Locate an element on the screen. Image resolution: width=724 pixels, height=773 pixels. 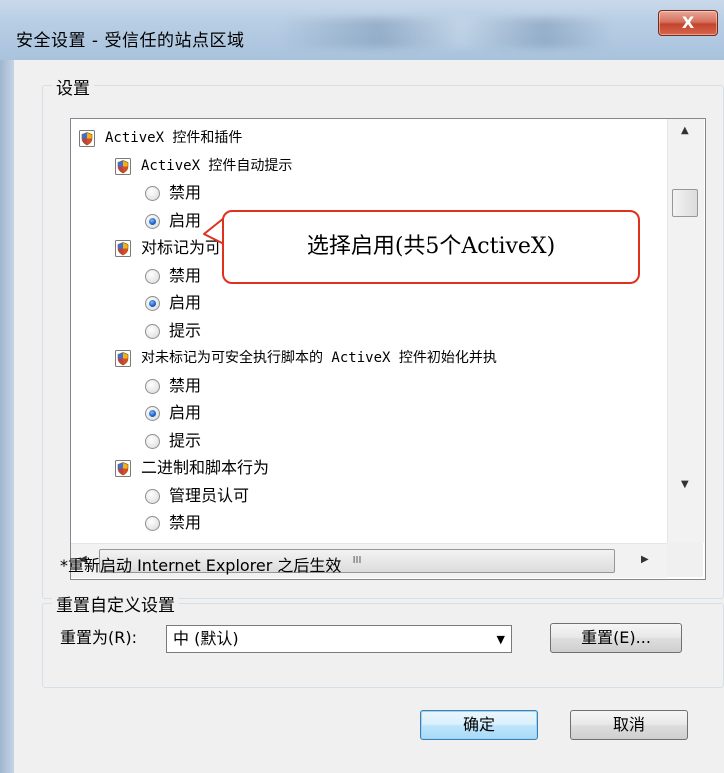
option-label: 管理员认可 is located at coordinates (209, 495).